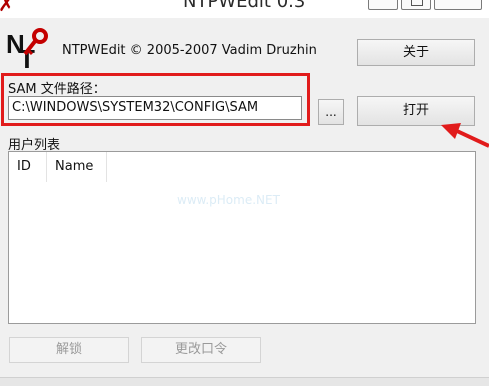  I want to click on about-text: NTPWEdit © 2005-2007 Vadim Druzhin, so click(189, 50).